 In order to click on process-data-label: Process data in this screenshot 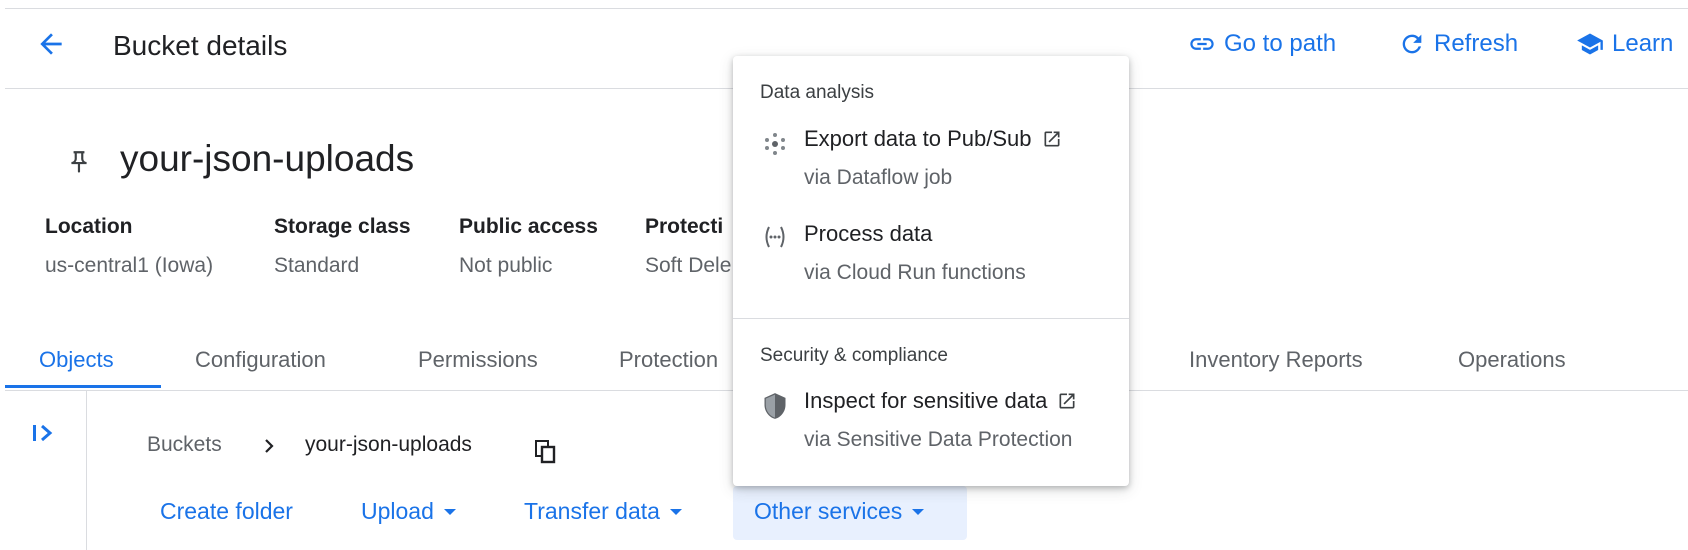, I will do `click(868, 233)`.